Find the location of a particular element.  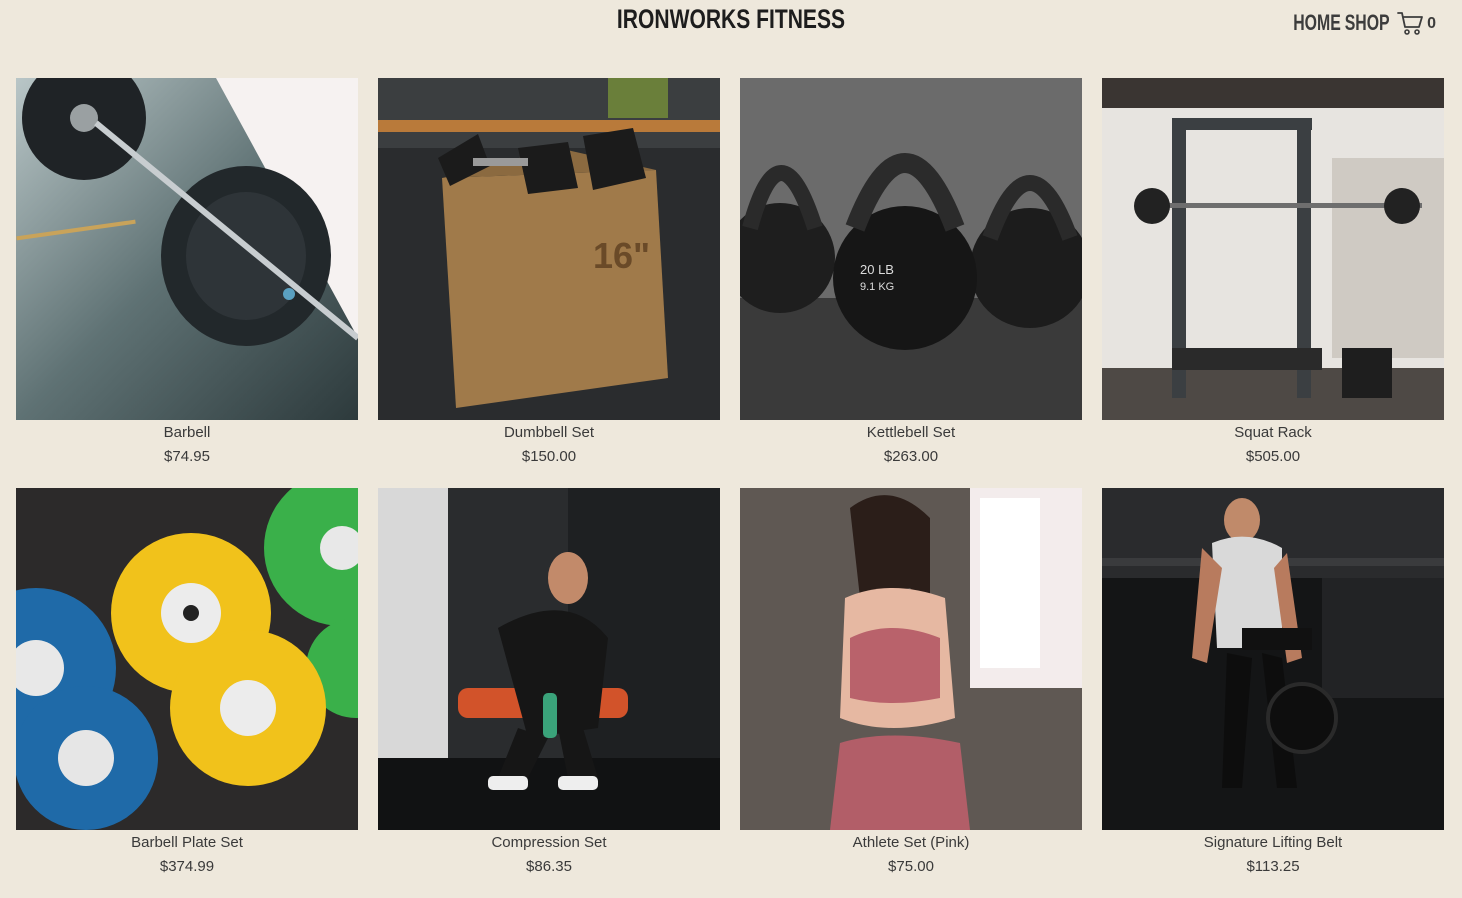

product-card-dumbbell-set: 16" Dumbbell Set $150.00 is located at coordinates (549, 283).